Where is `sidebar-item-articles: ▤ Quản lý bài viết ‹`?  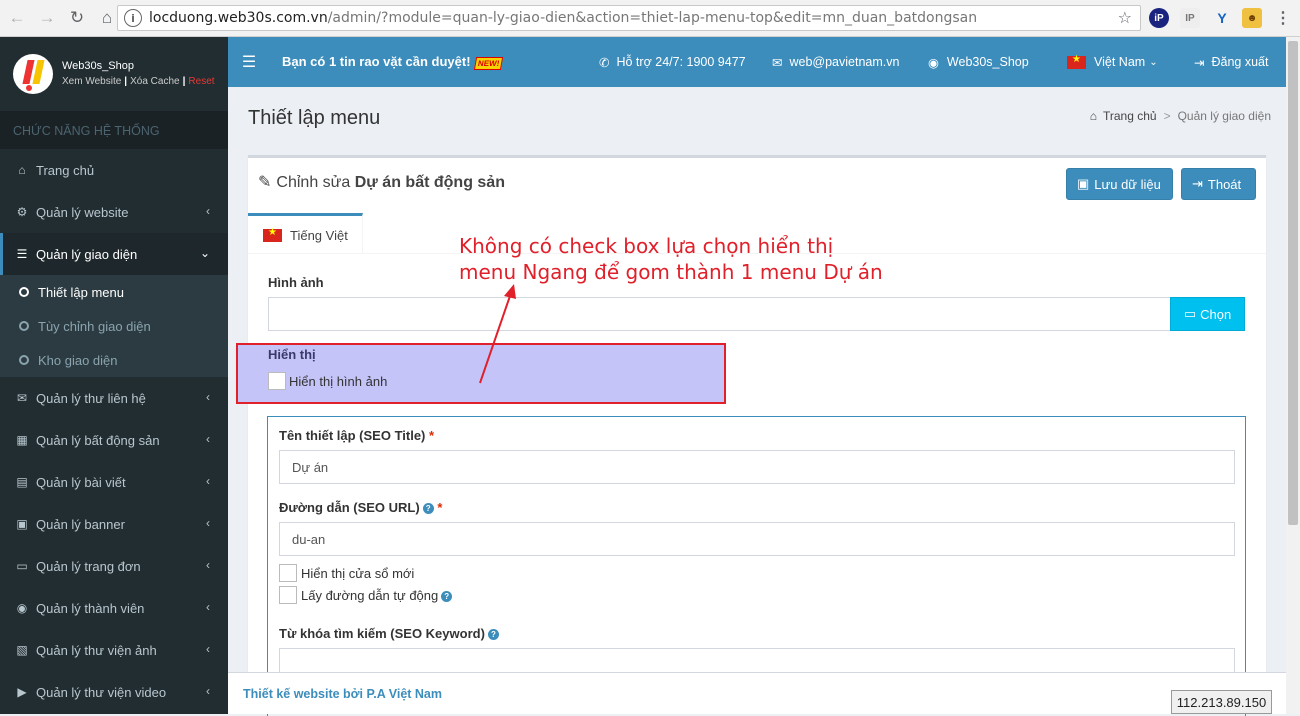
sidebar-item-articles: ▤ Quản lý bài viết ‹ is located at coordinates (114, 482).